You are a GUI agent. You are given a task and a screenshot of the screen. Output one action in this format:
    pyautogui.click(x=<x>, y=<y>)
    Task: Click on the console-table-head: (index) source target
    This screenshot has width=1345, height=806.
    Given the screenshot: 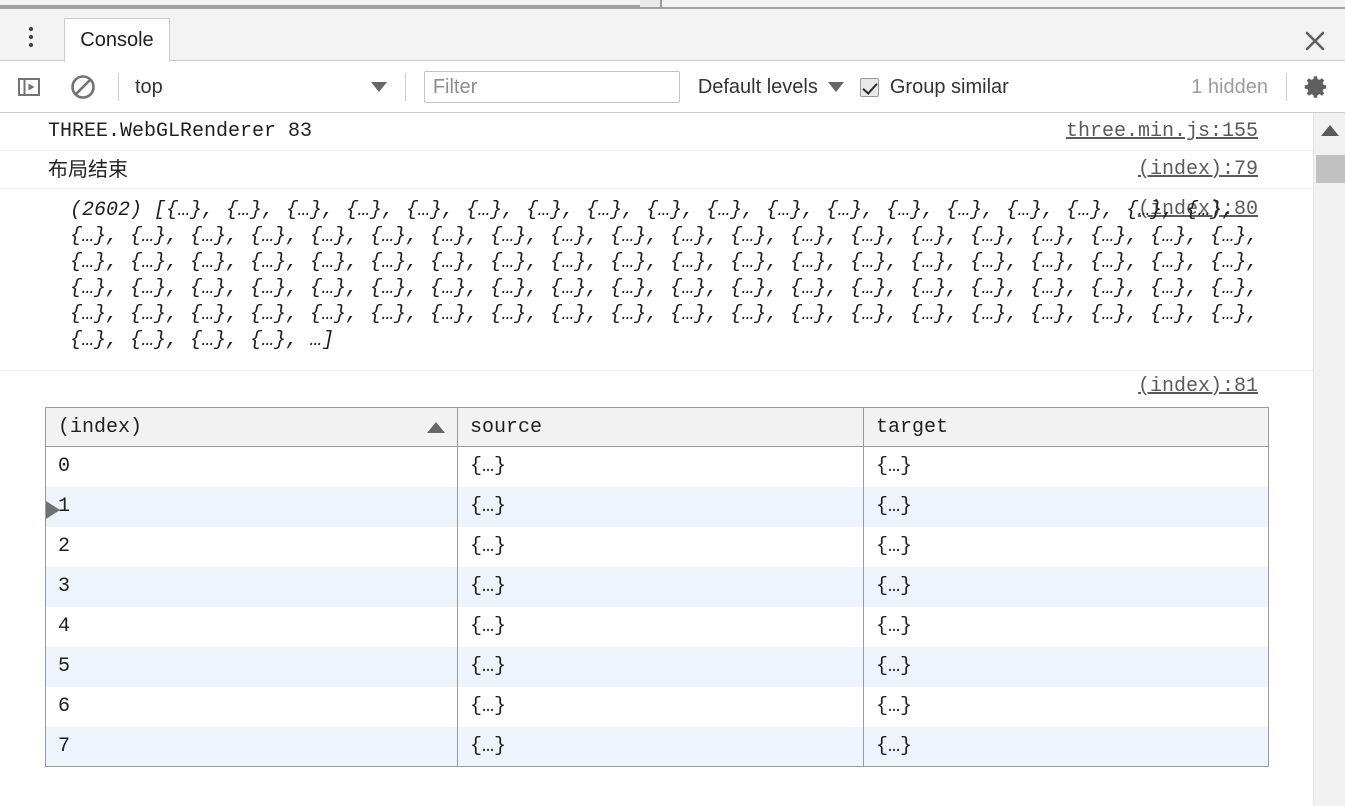 What is the action you would take?
    pyautogui.click(x=657, y=427)
    